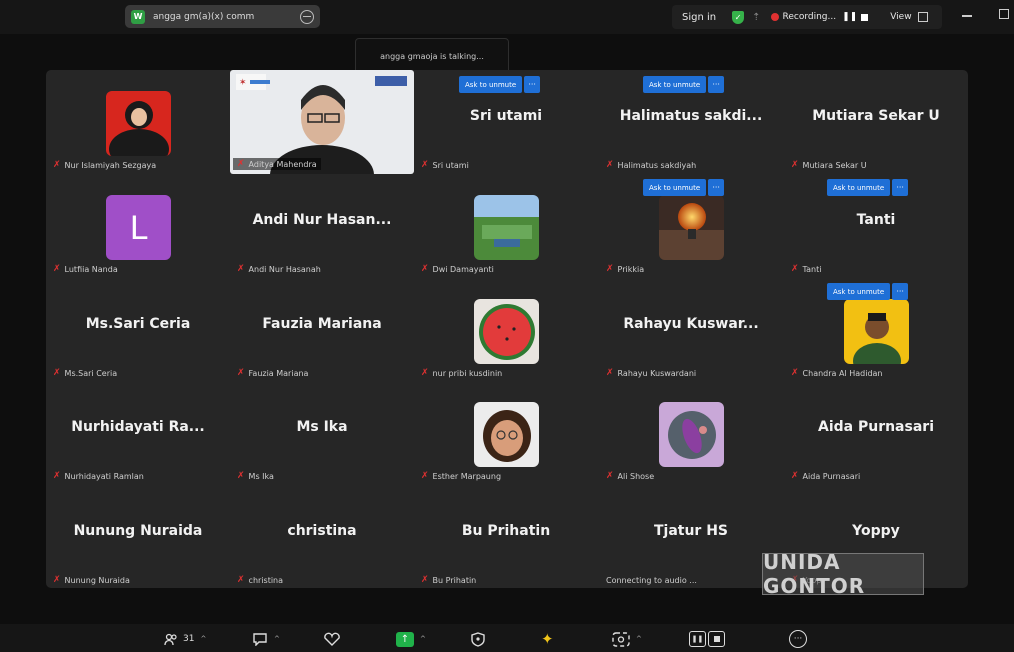 The image size is (1014, 652). What do you see at coordinates (445, 165) in the screenshot?
I see `participant-label: ✗ Sri utami` at bounding box center [445, 165].